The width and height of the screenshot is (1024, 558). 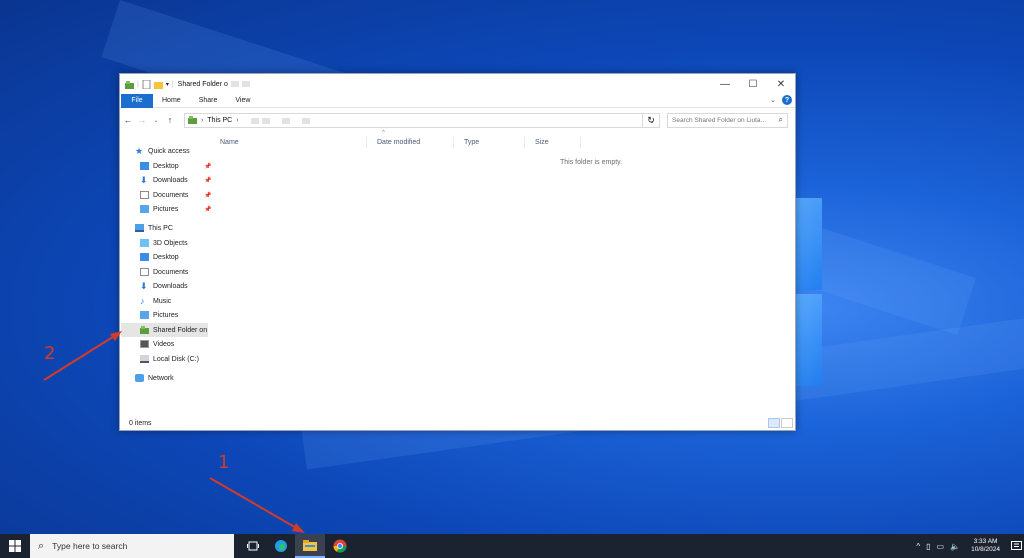 What do you see at coordinates (955, 546) in the screenshot?
I see `volume-icon: 🔈` at bounding box center [955, 546].